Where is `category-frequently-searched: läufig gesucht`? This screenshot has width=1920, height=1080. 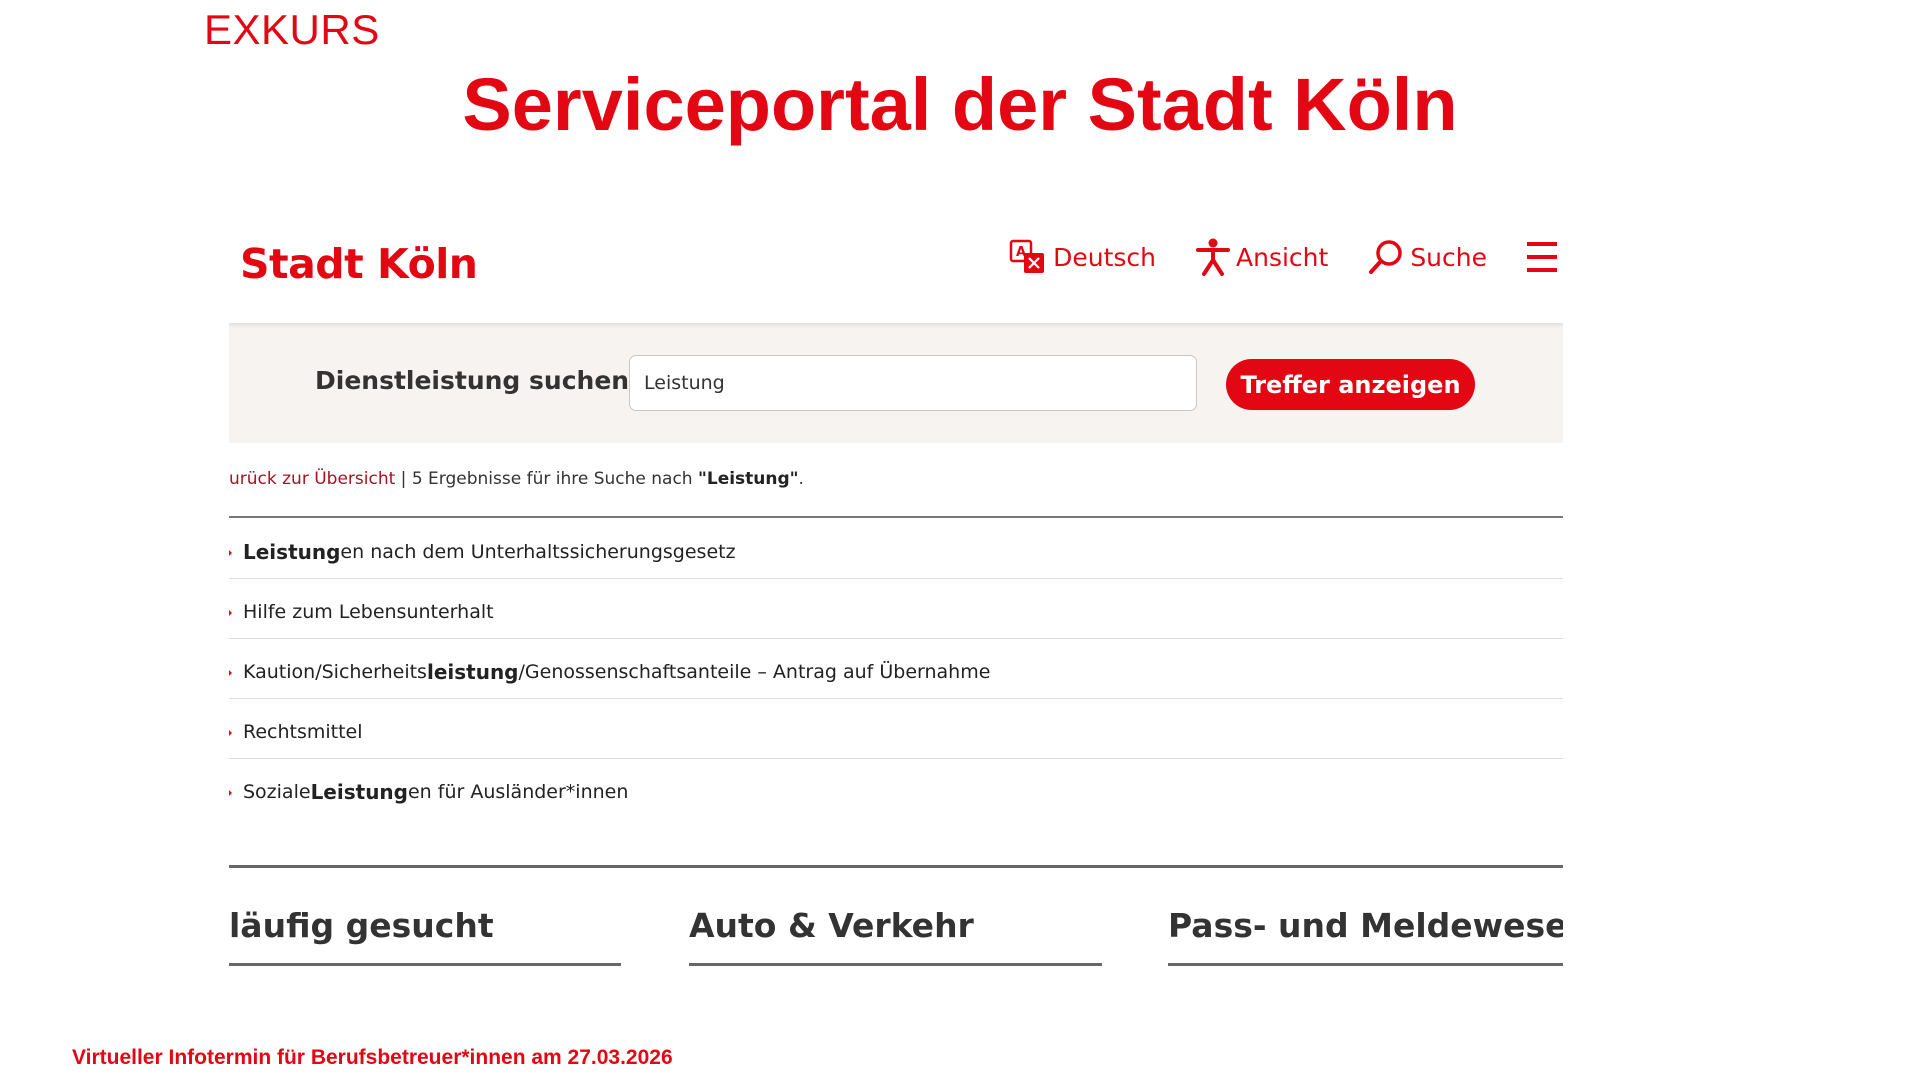 category-frequently-searched: läufig gesucht is located at coordinates (425, 936).